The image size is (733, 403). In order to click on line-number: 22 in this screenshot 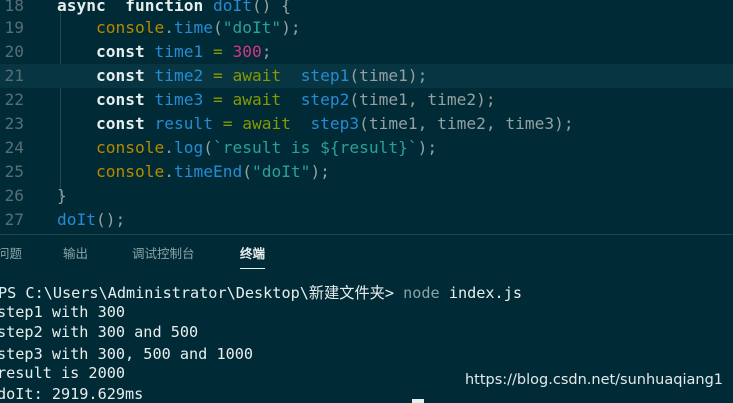, I will do `click(14, 99)`.